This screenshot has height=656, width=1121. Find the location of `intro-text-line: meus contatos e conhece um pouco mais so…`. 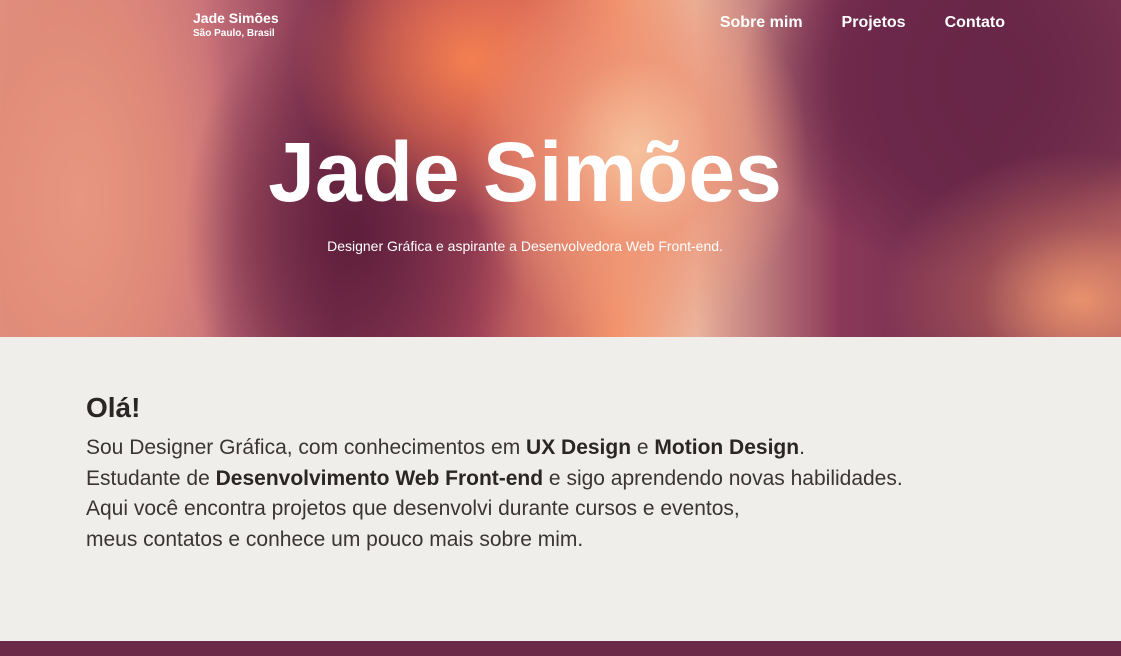

intro-text-line: meus contatos e conhece um pouco mais so… is located at coordinates (335, 539).